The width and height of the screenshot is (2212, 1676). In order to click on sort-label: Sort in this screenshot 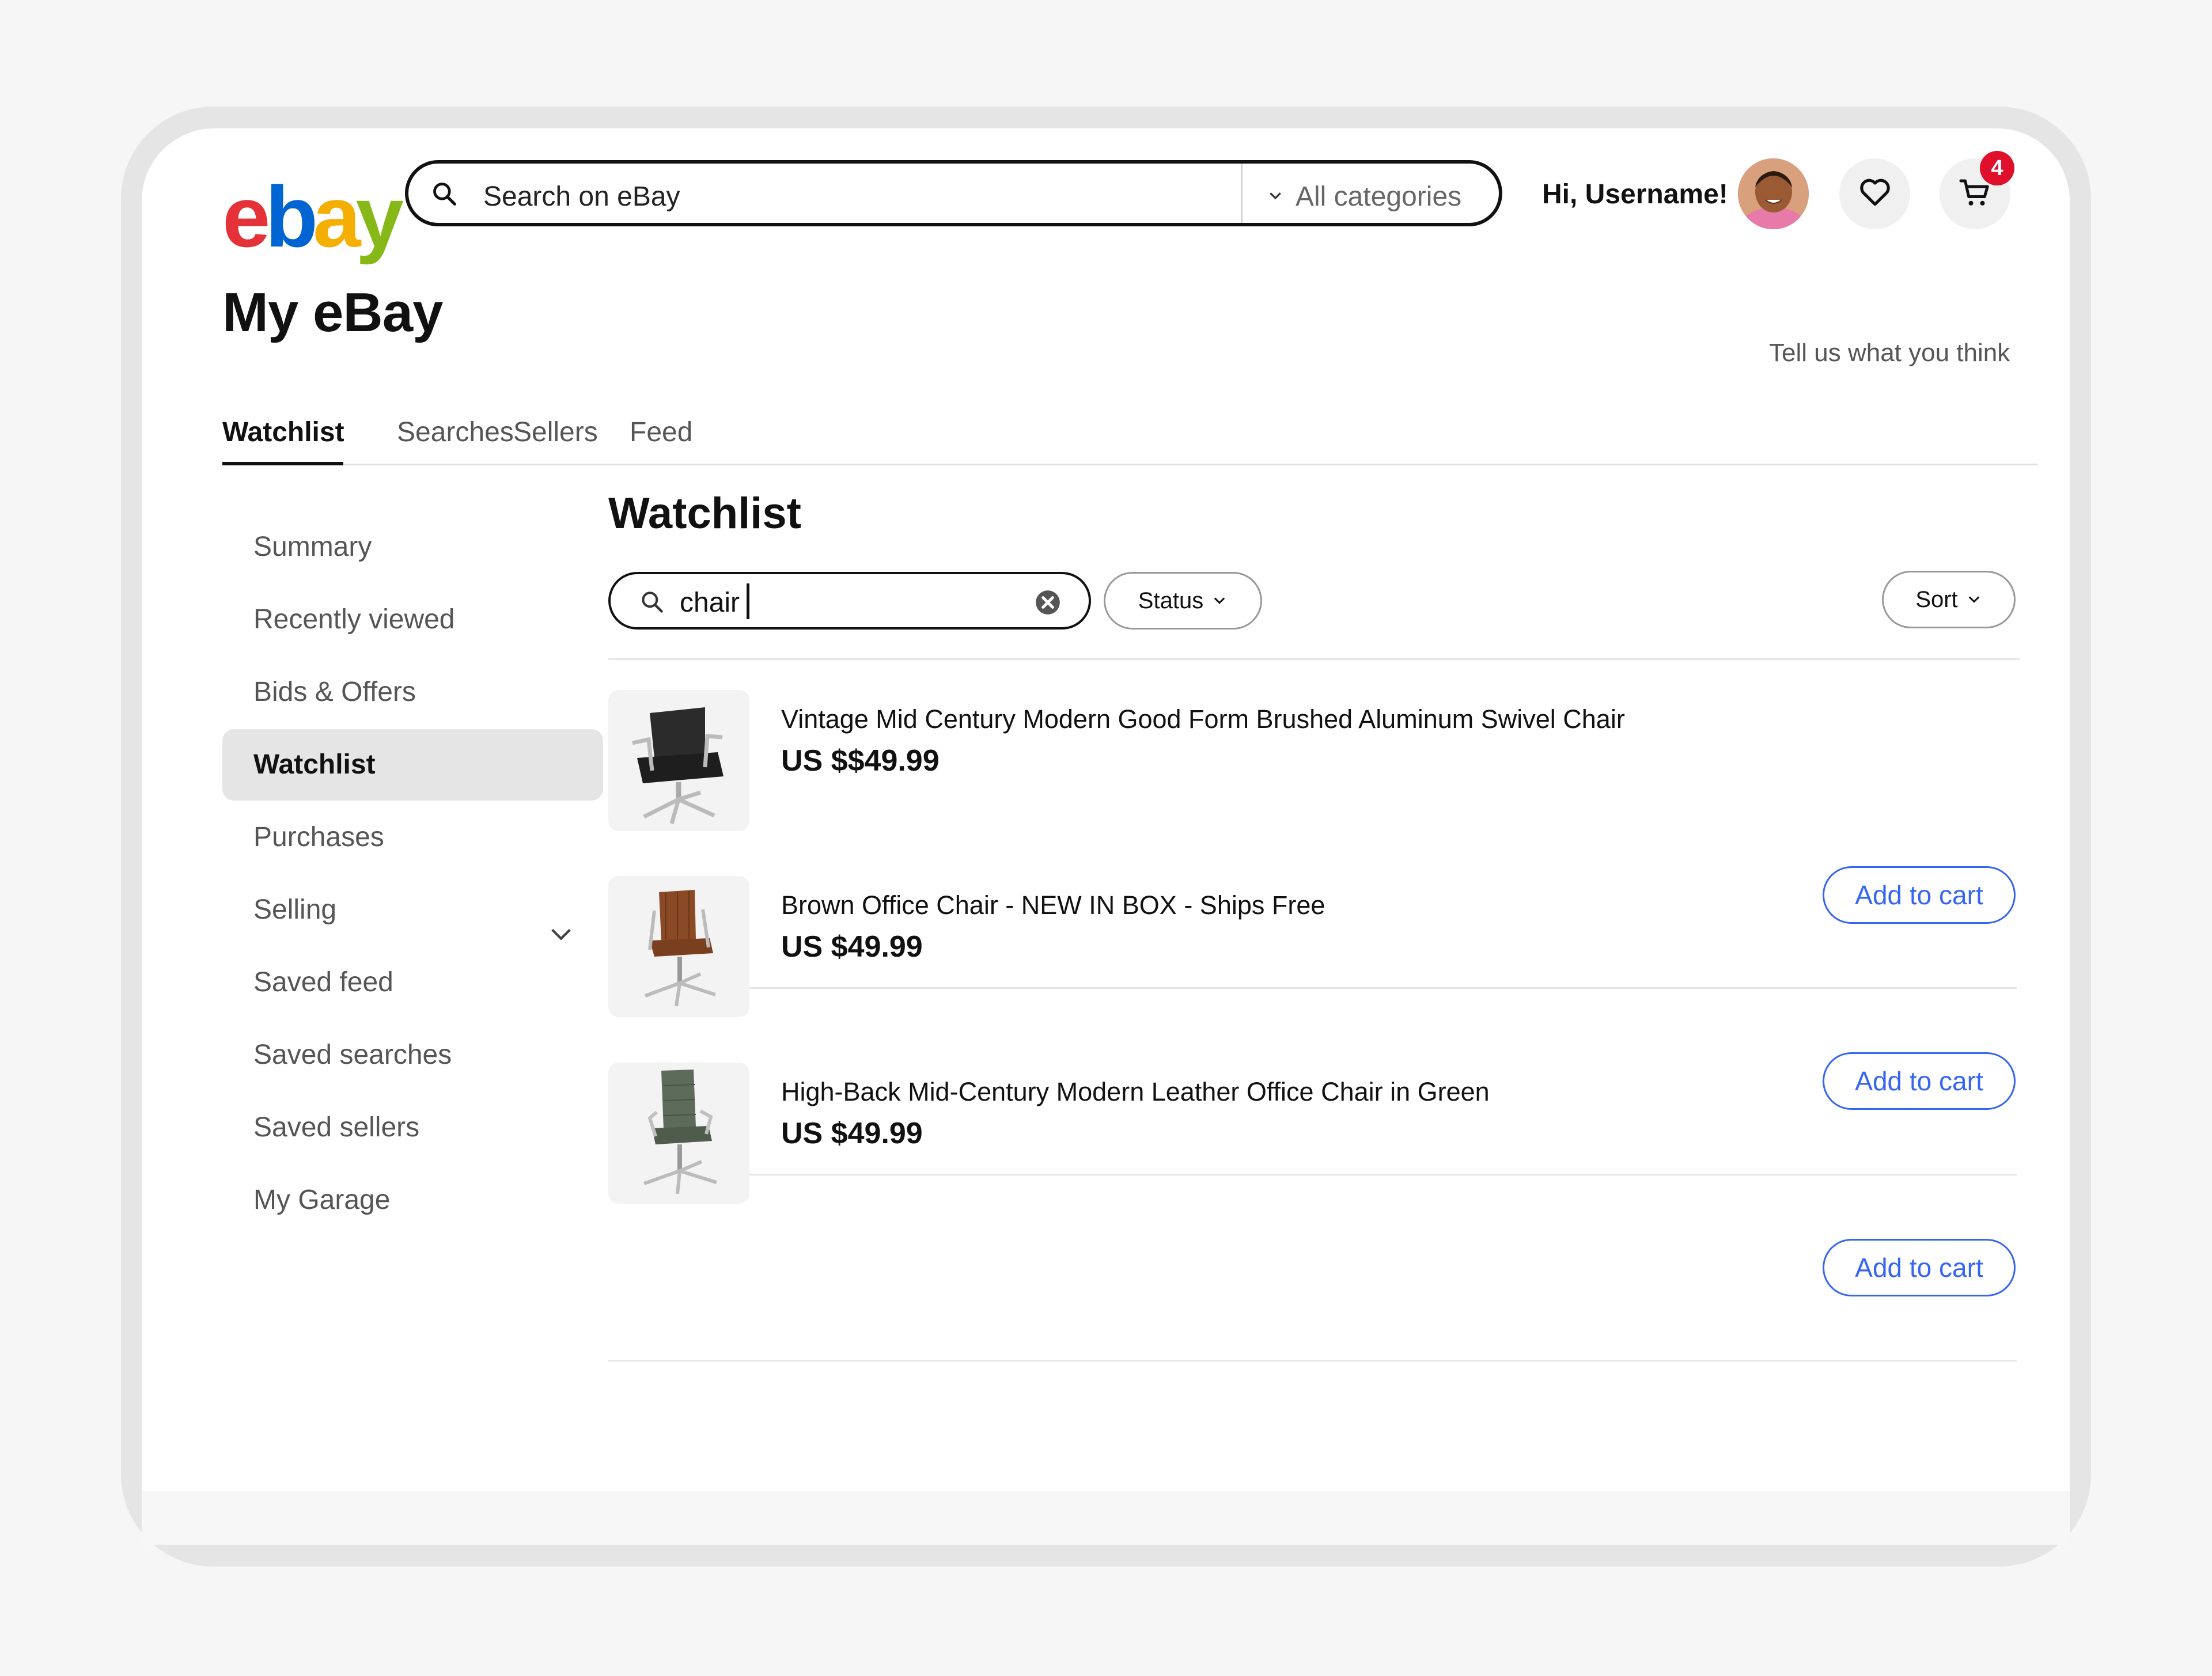, I will do `click(1936, 599)`.